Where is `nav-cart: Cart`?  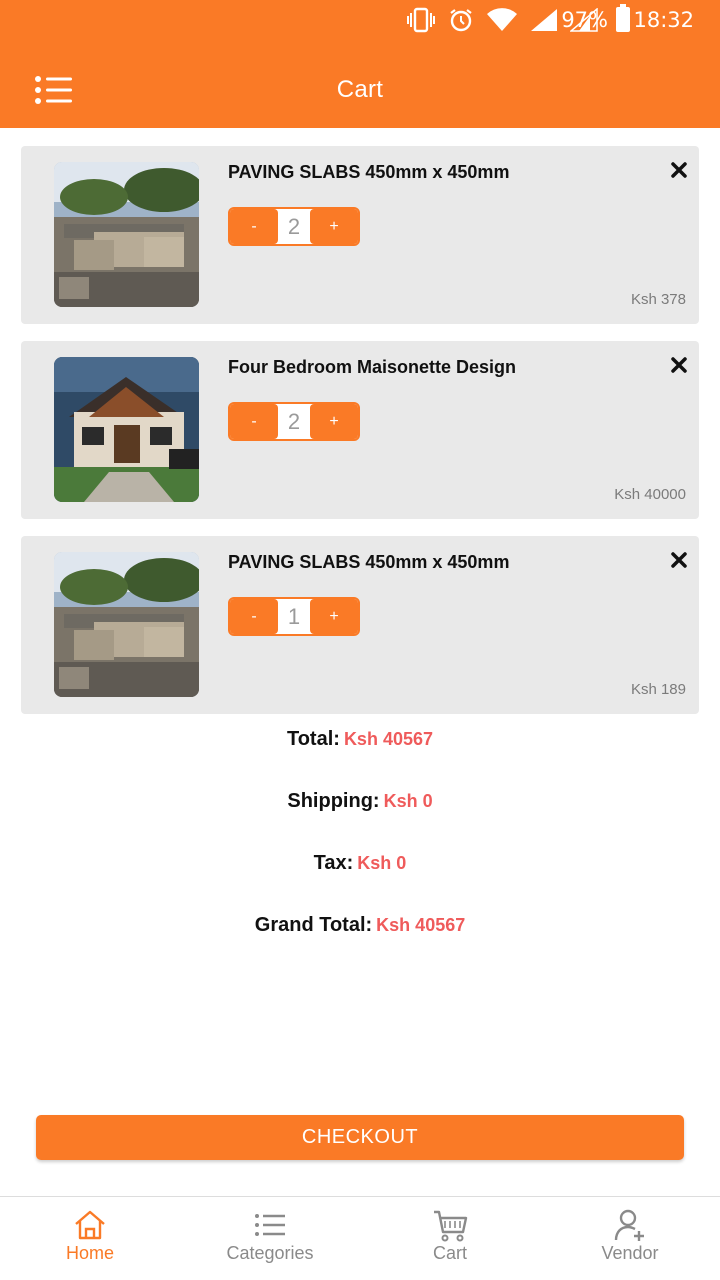 nav-cart: Cart is located at coordinates (450, 1238).